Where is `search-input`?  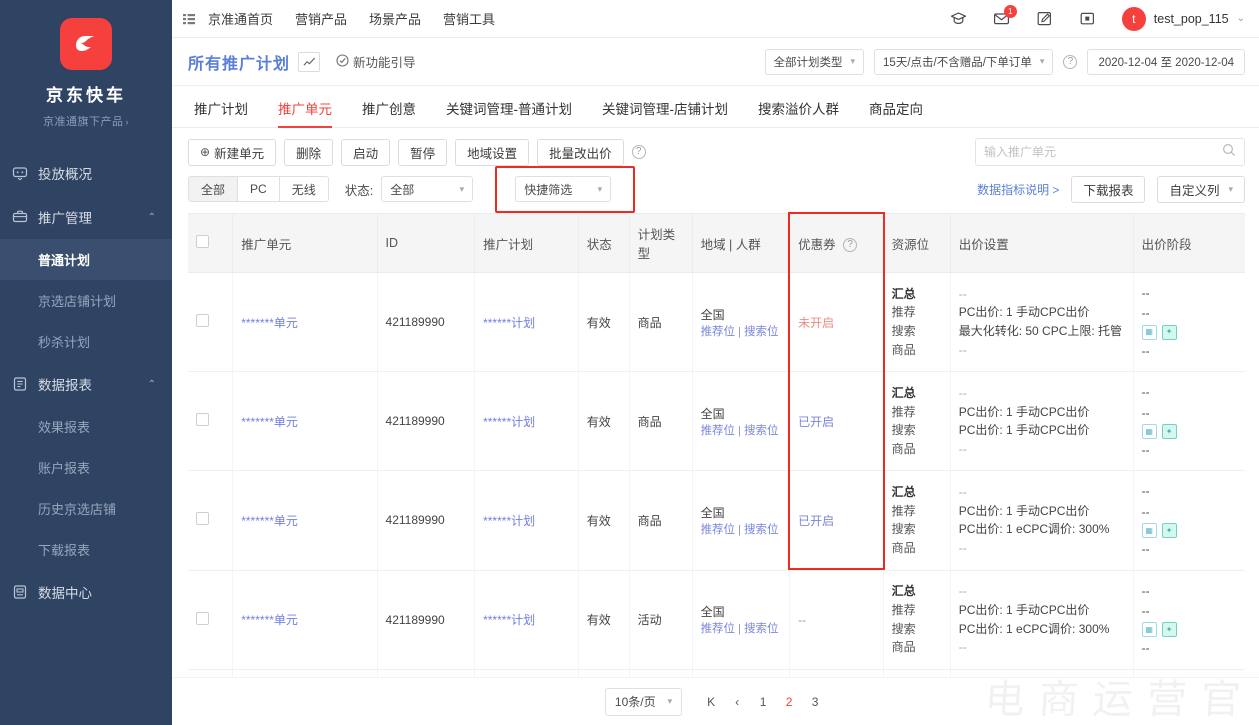
search-input is located at coordinates (1103, 152).